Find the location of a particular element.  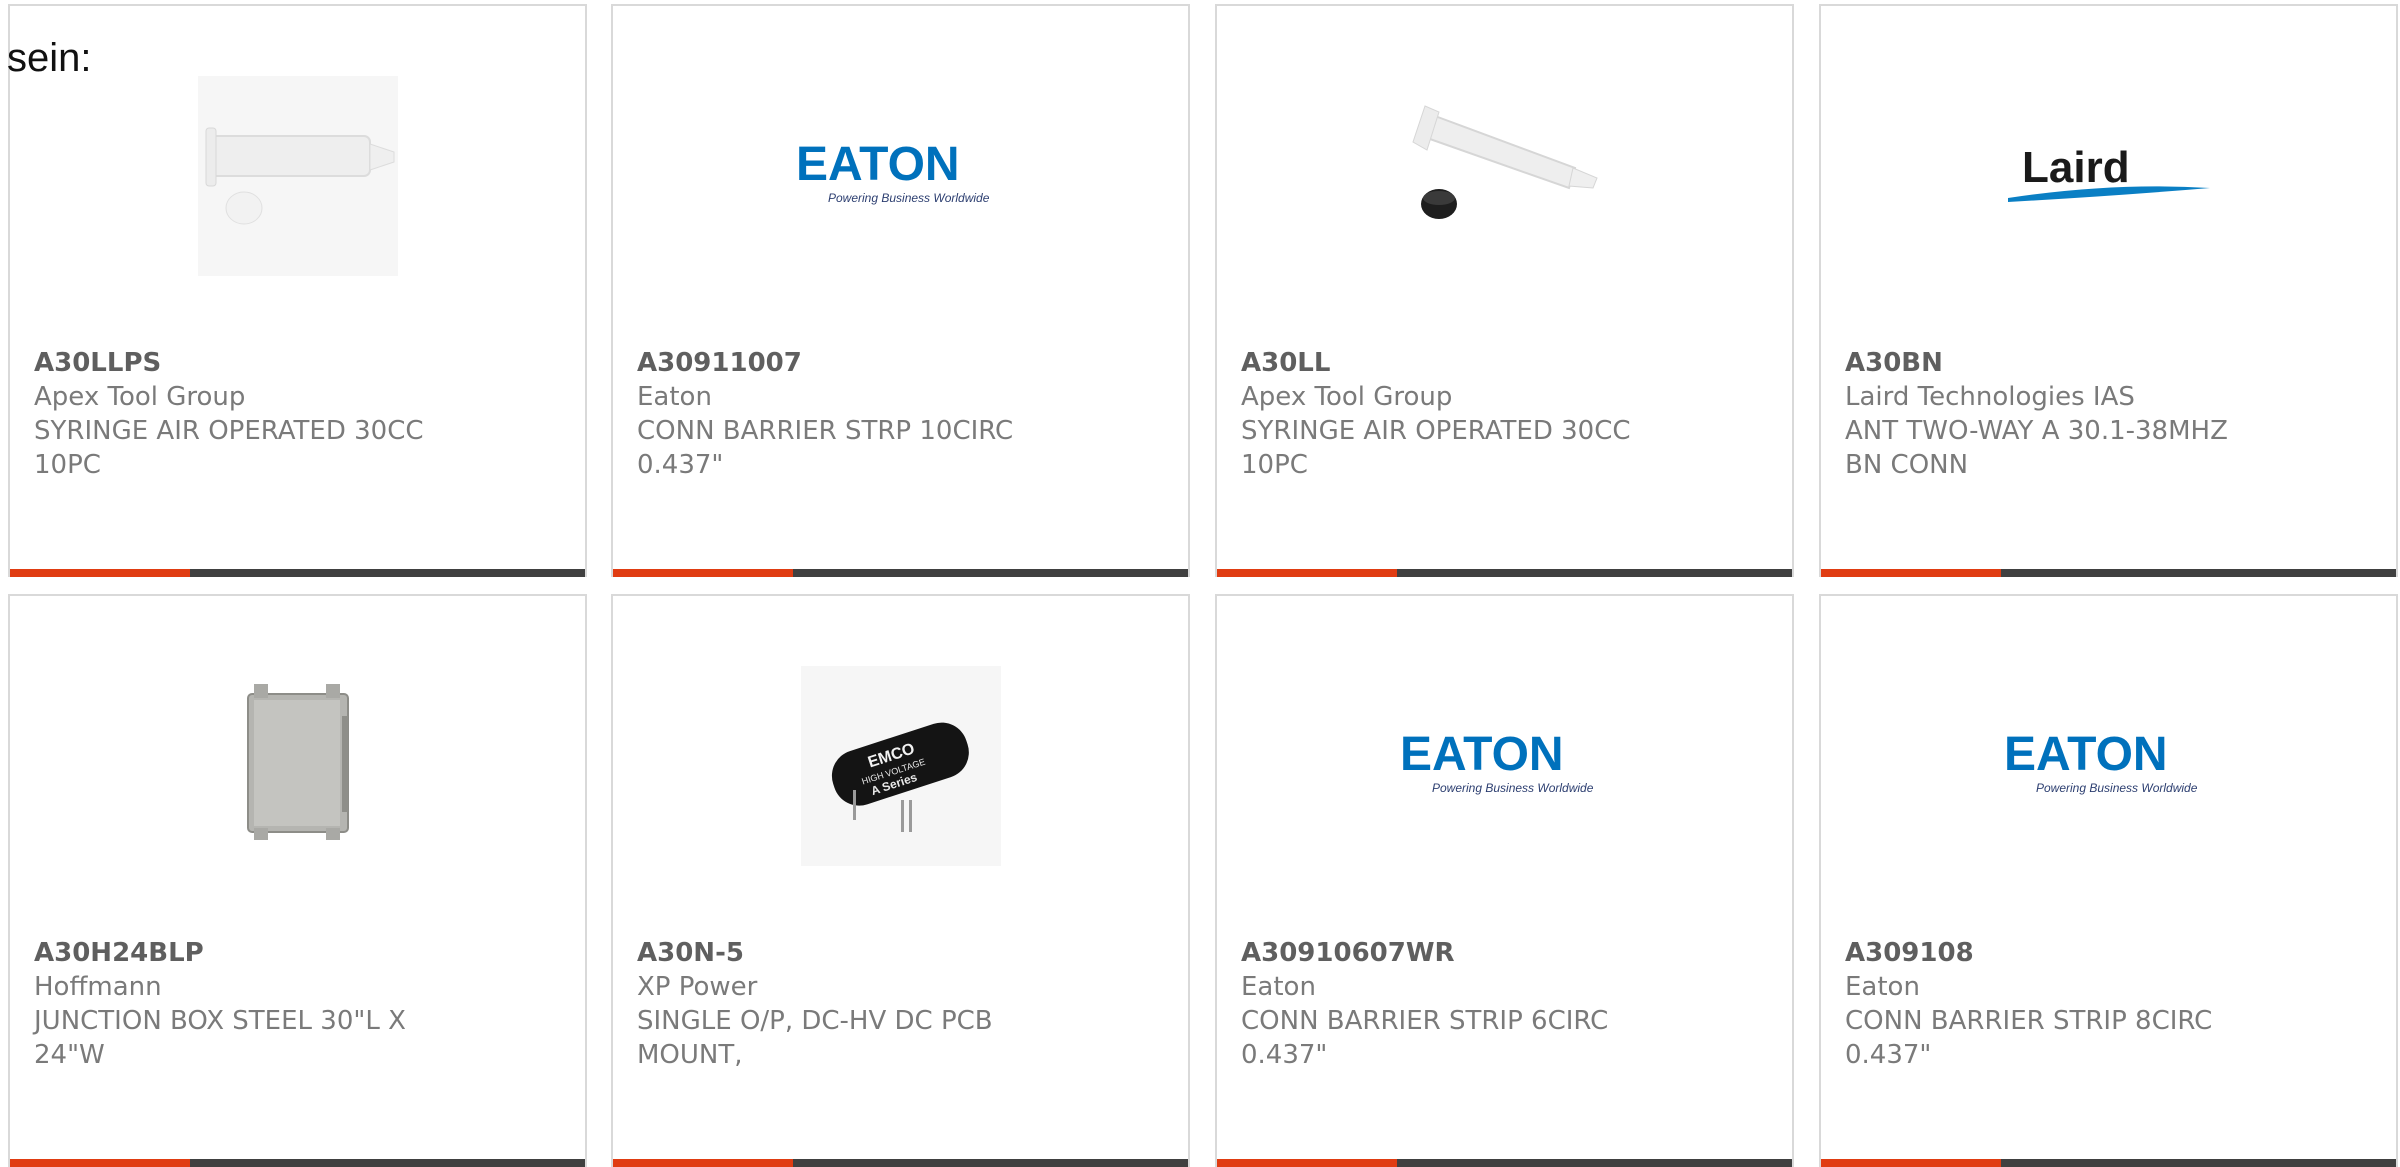

manufacturer: Hoffmann is located at coordinates (98, 987).